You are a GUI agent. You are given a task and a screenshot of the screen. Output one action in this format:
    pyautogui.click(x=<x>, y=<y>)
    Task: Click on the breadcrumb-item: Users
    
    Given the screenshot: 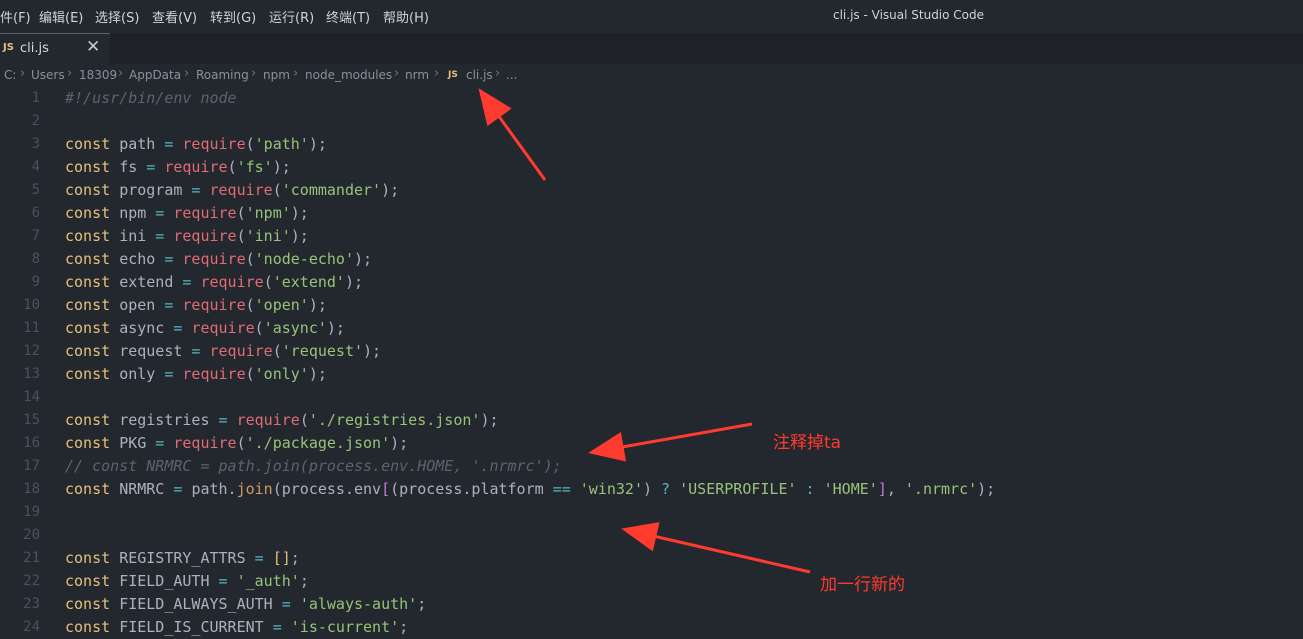 What is the action you would take?
    pyautogui.click(x=48, y=75)
    